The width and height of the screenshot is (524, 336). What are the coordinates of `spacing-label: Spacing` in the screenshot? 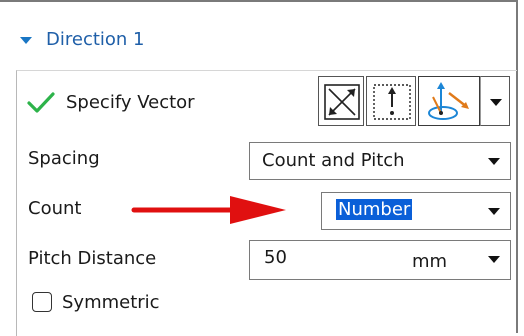 It's located at (64, 158).